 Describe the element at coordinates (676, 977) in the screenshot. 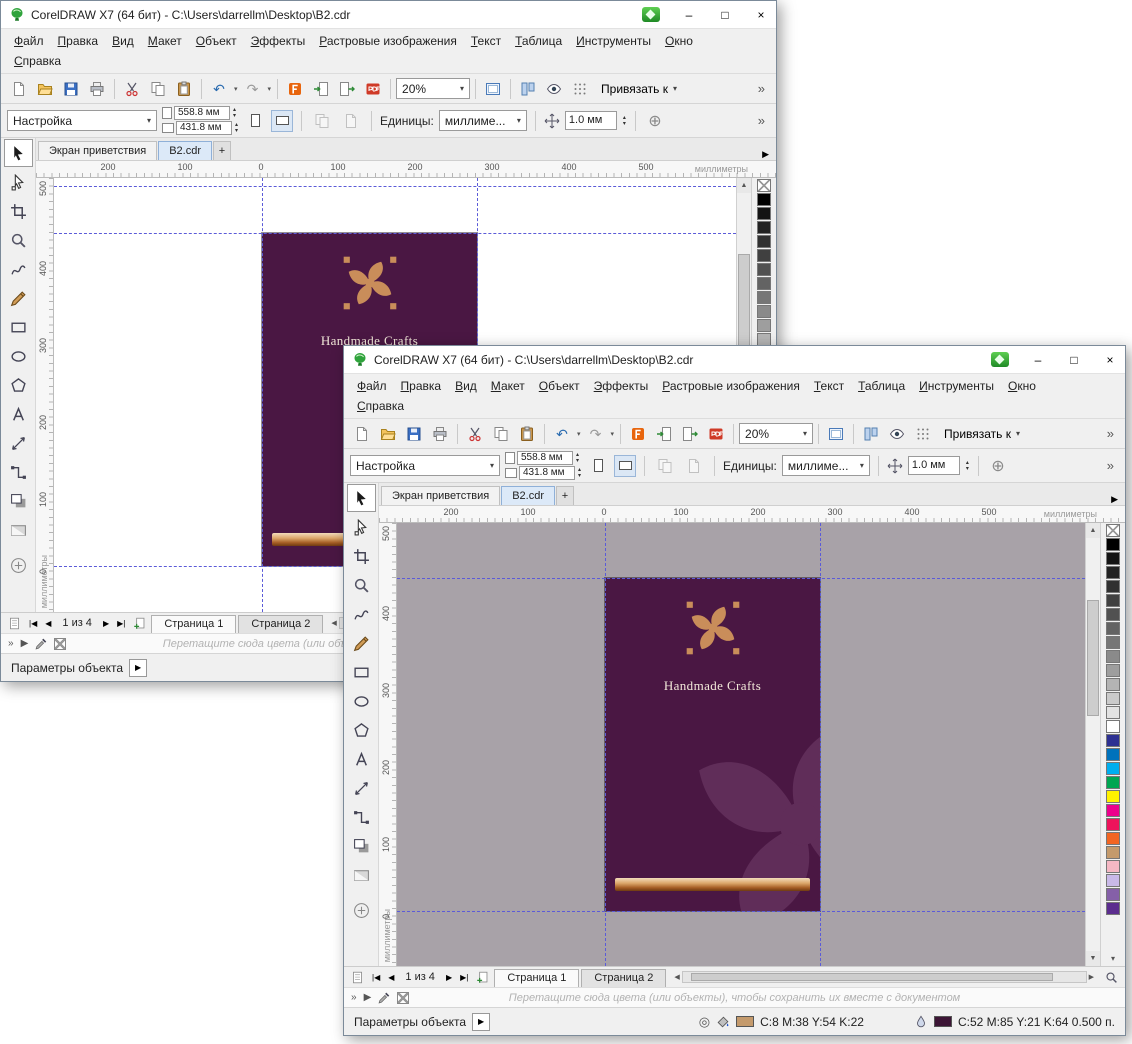

I see `scroll-left-button: ◀` at that location.